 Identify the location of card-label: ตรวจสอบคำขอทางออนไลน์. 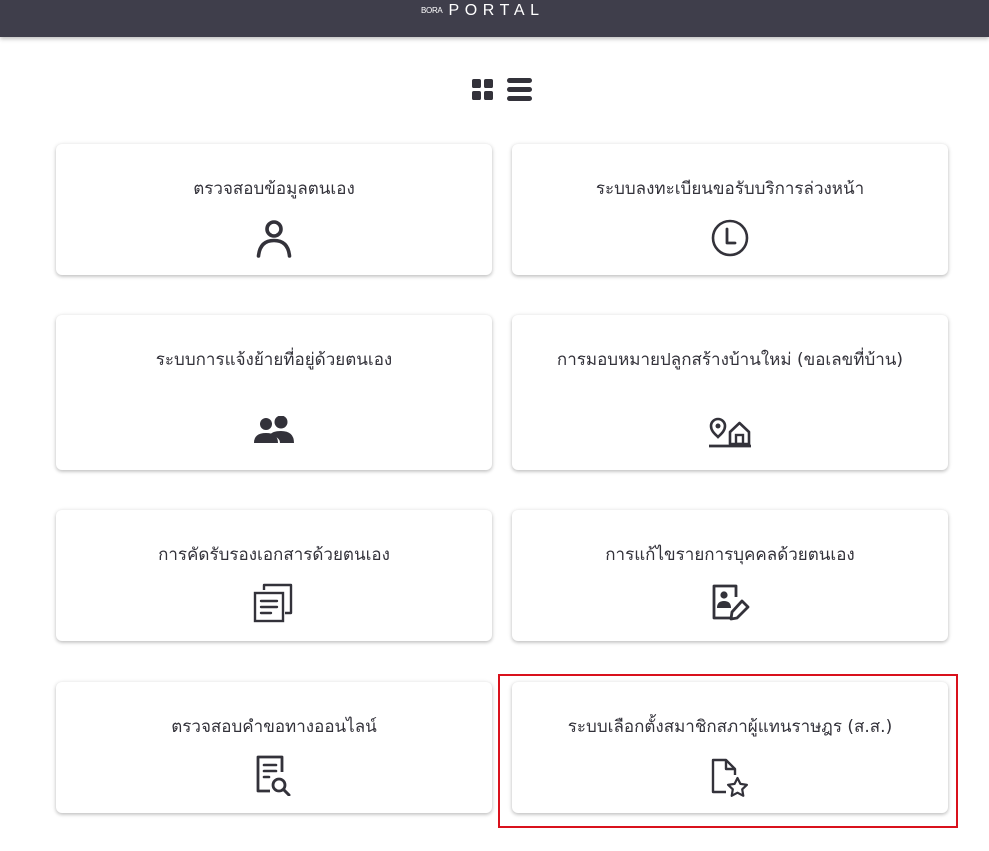
(274, 727).